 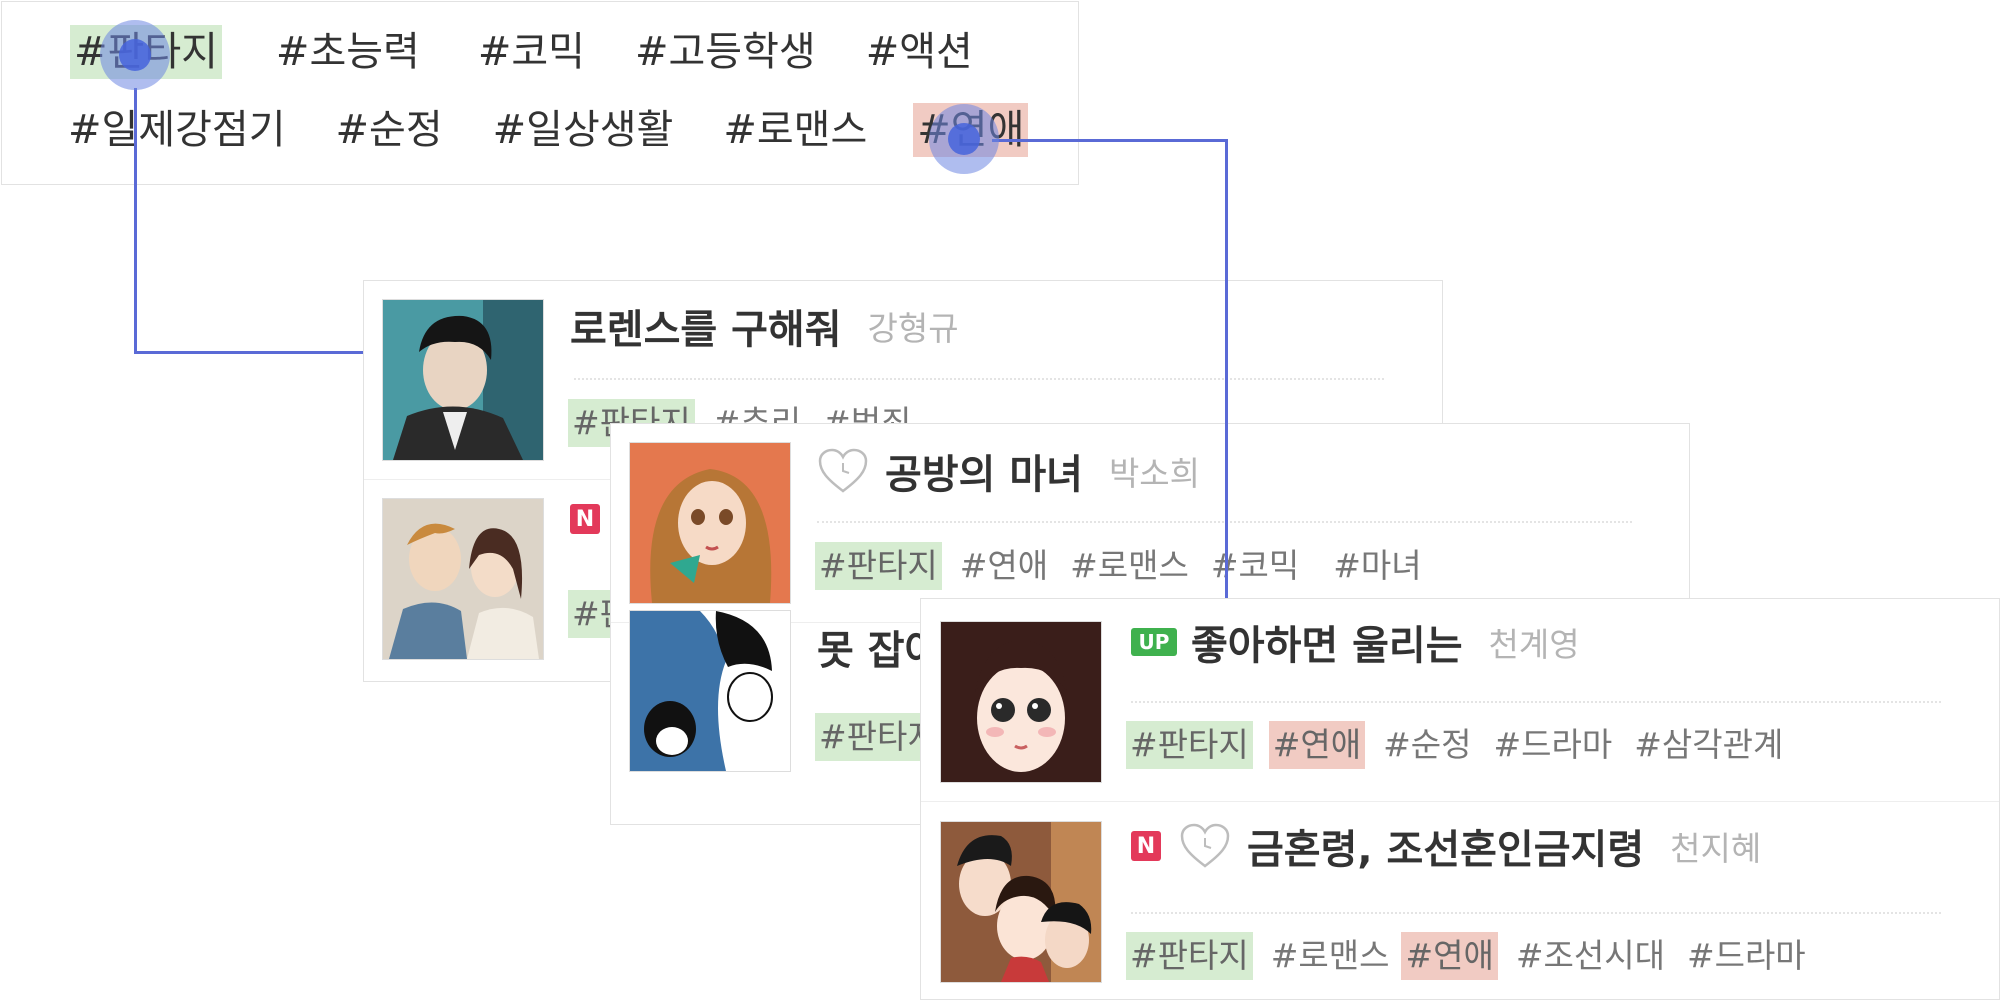 I want to click on title-line: UP 좋아하면 울리는 천계영, so click(x=1355, y=642).